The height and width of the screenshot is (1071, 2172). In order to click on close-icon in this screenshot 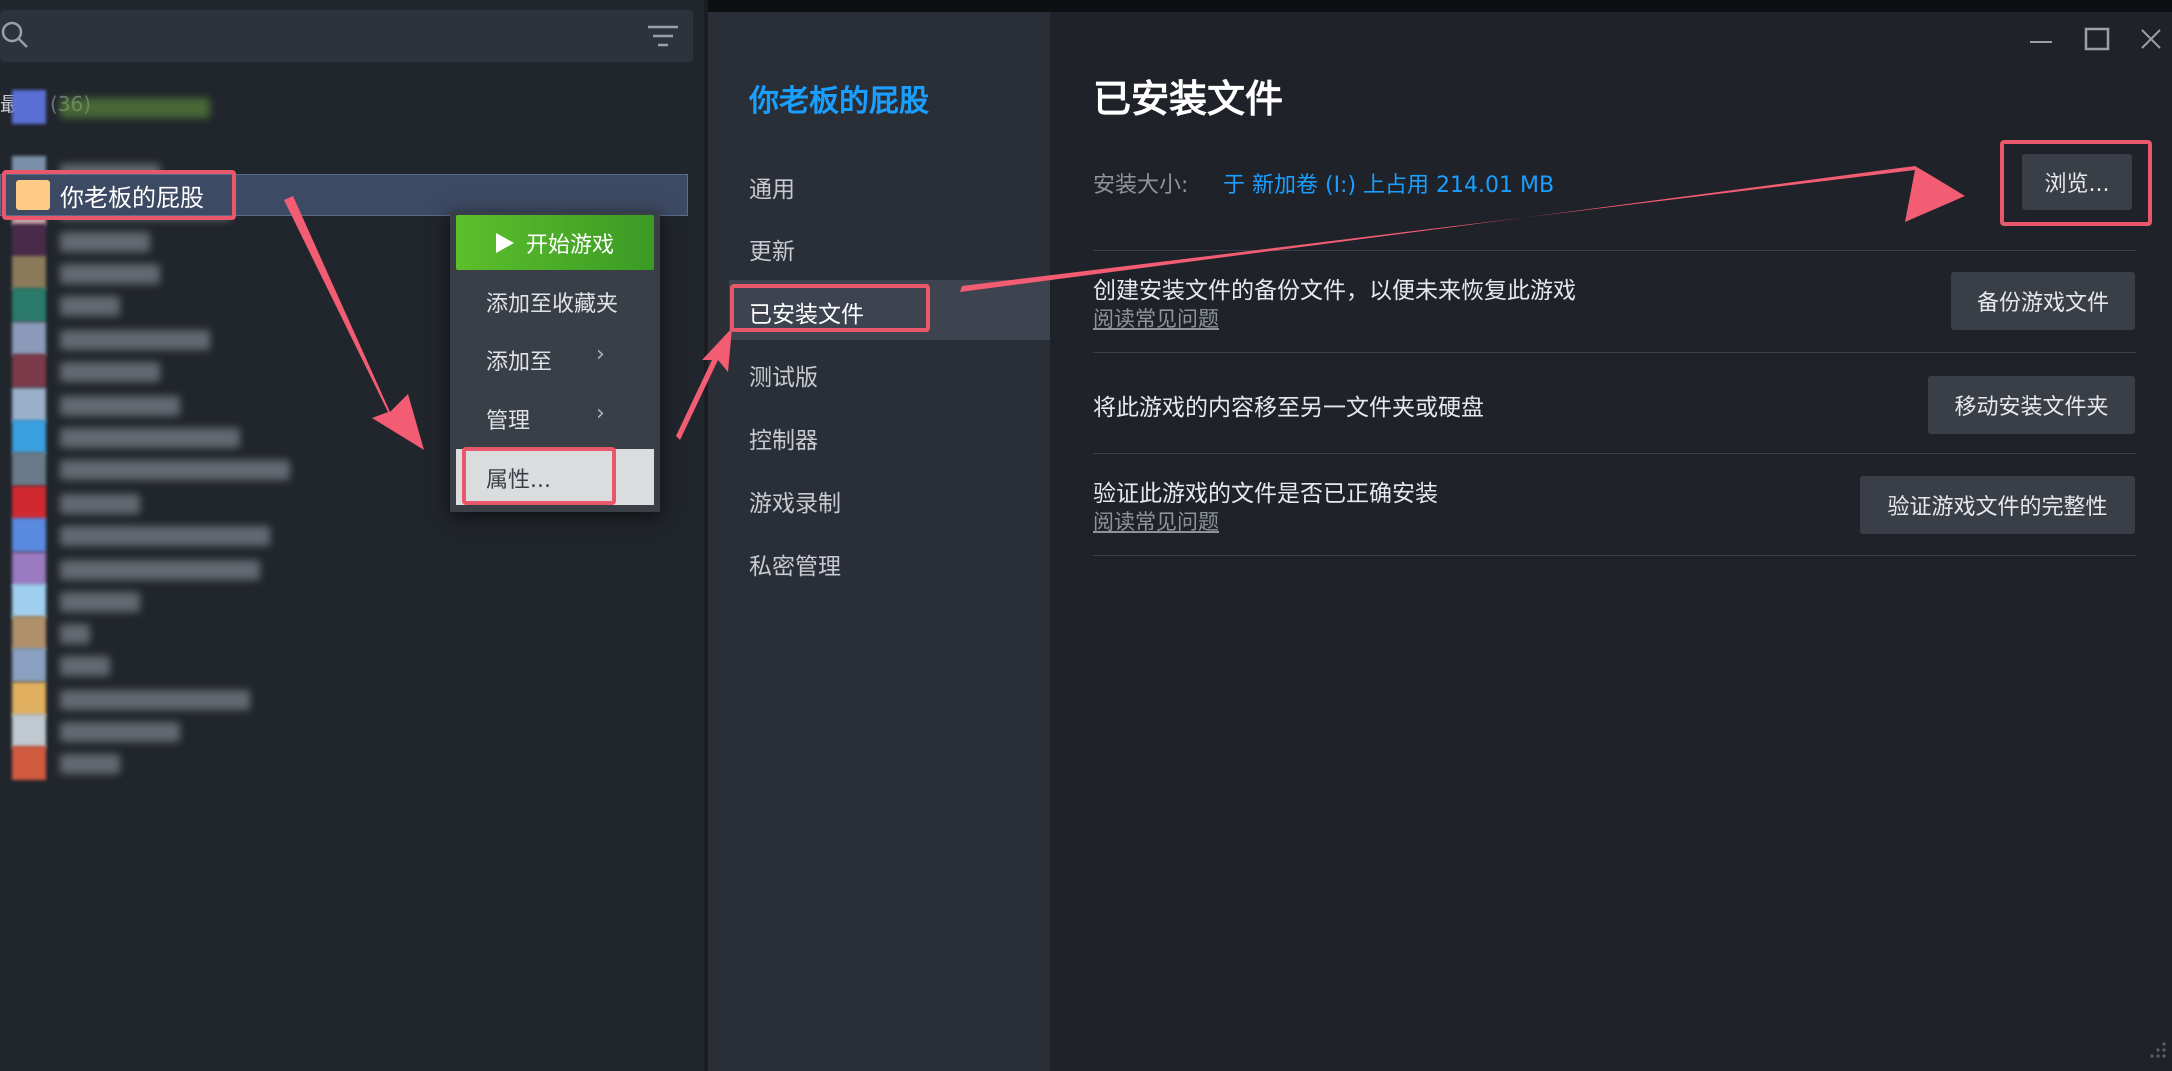, I will do `click(2151, 39)`.